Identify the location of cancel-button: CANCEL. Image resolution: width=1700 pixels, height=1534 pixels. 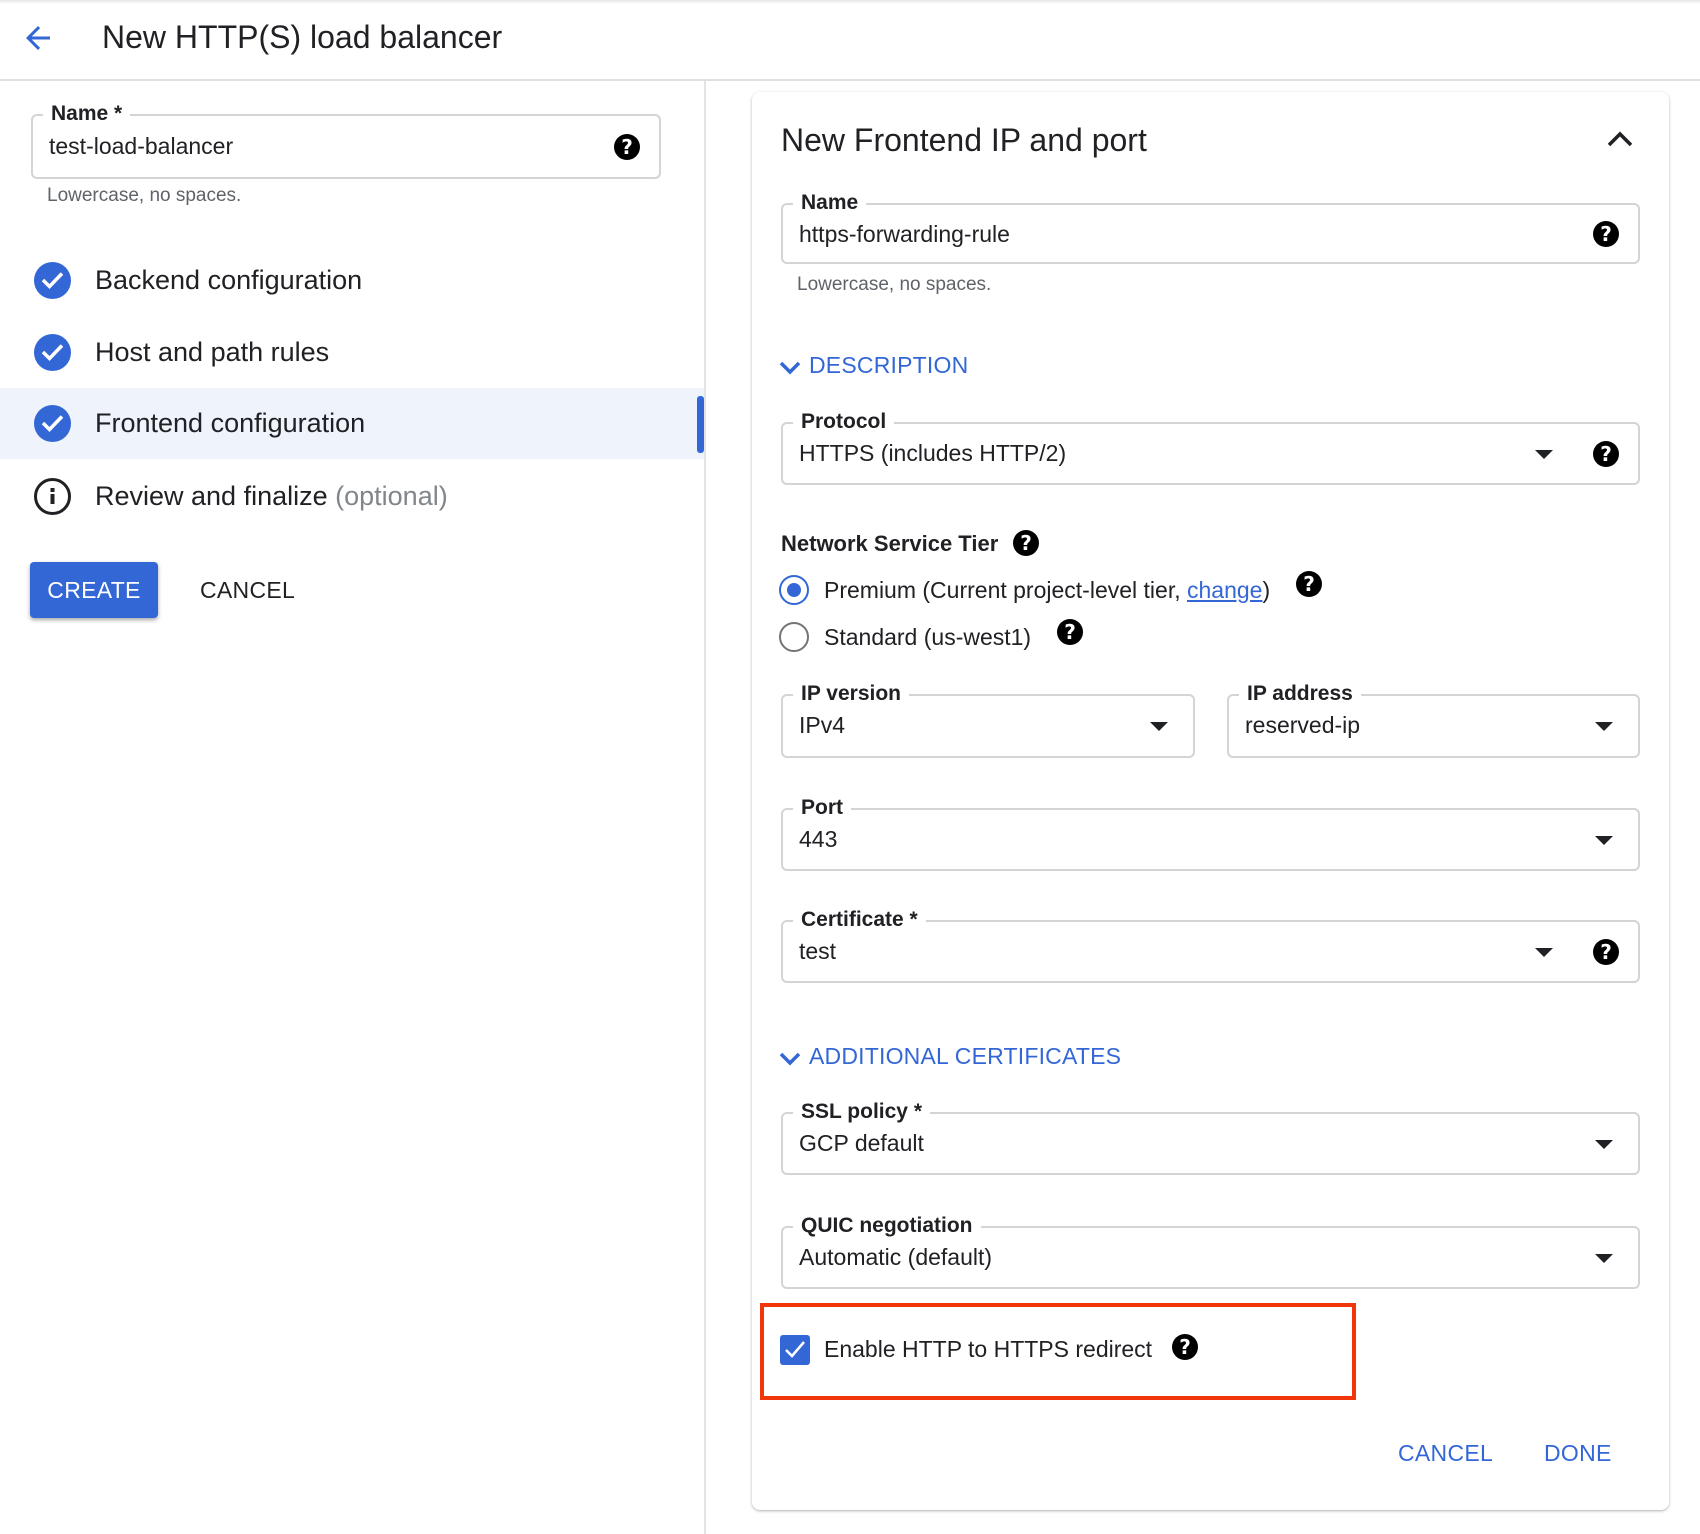
(247, 590).